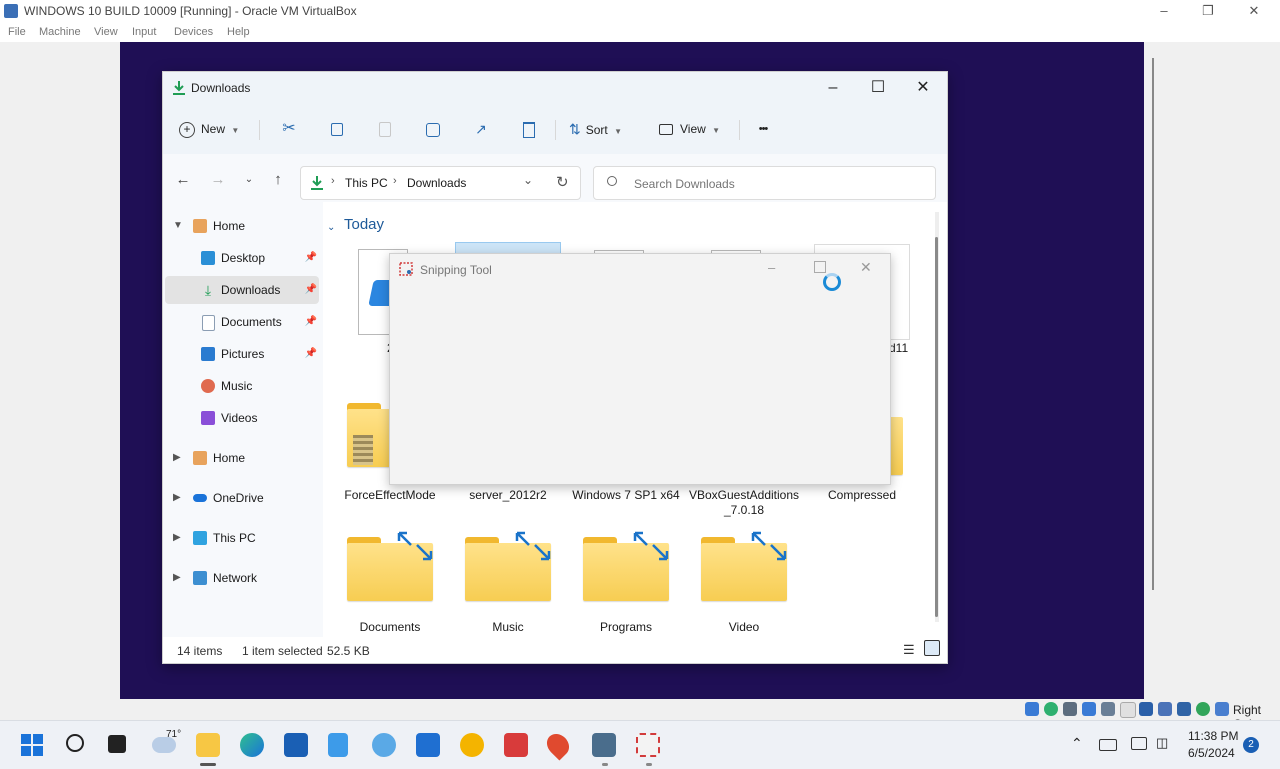 The image size is (1280, 769). Describe the element at coordinates (242, 258) in the screenshot. I see `nav-item-desktop: Desktop 📌` at that location.